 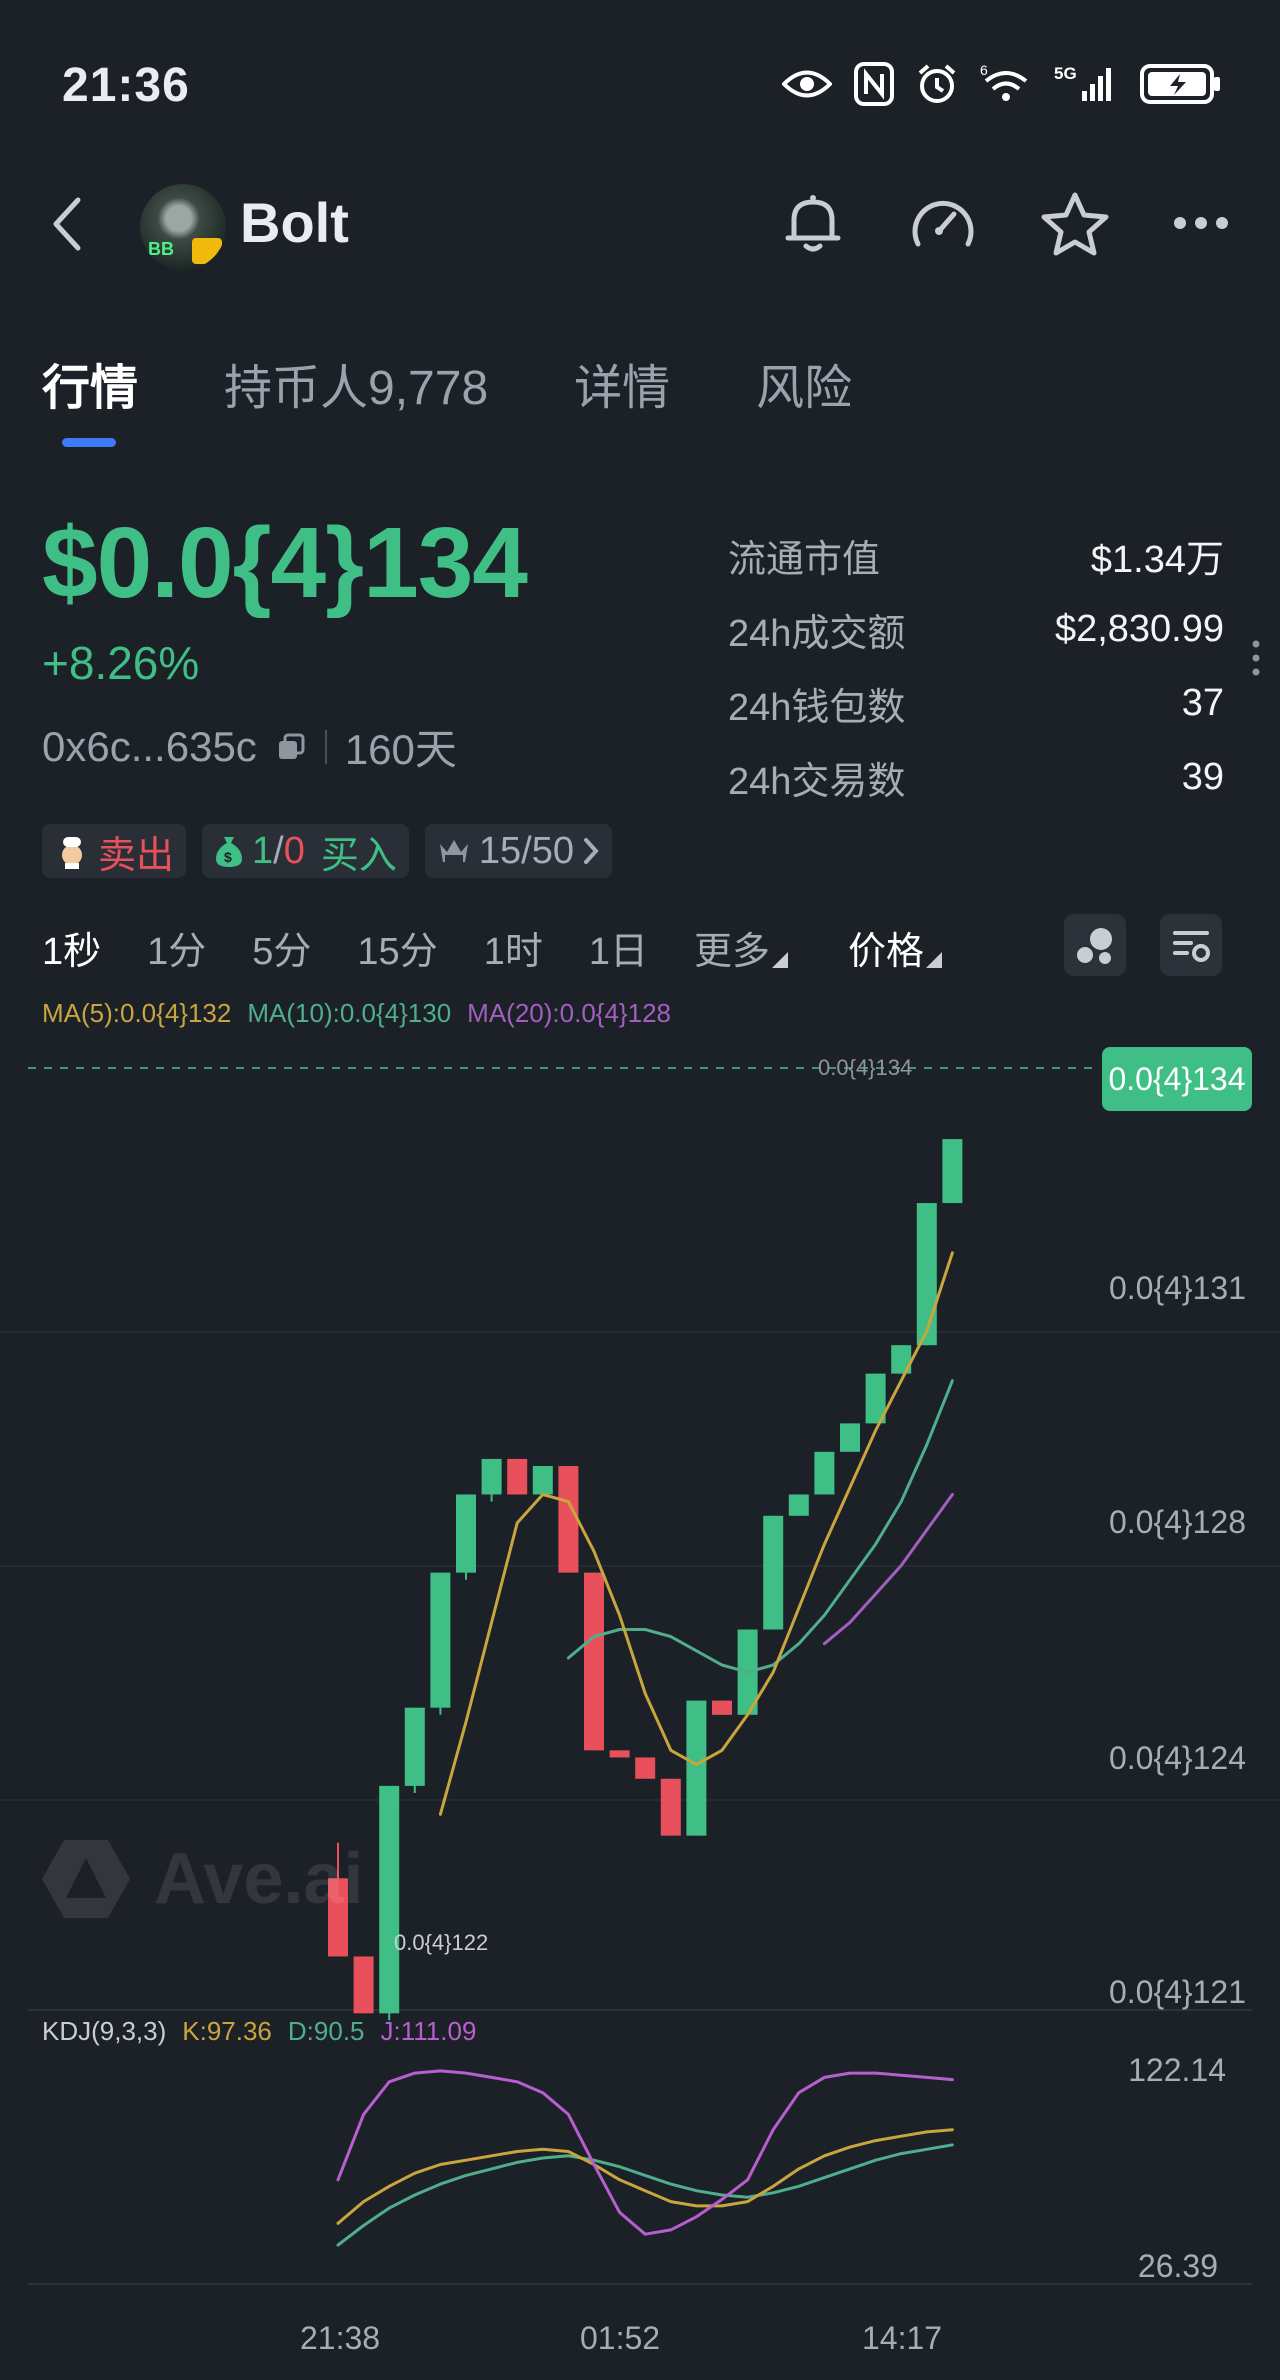 What do you see at coordinates (760, 1526) in the screenshot?
I see `ma10-line` at bounding box center [760, 1526].